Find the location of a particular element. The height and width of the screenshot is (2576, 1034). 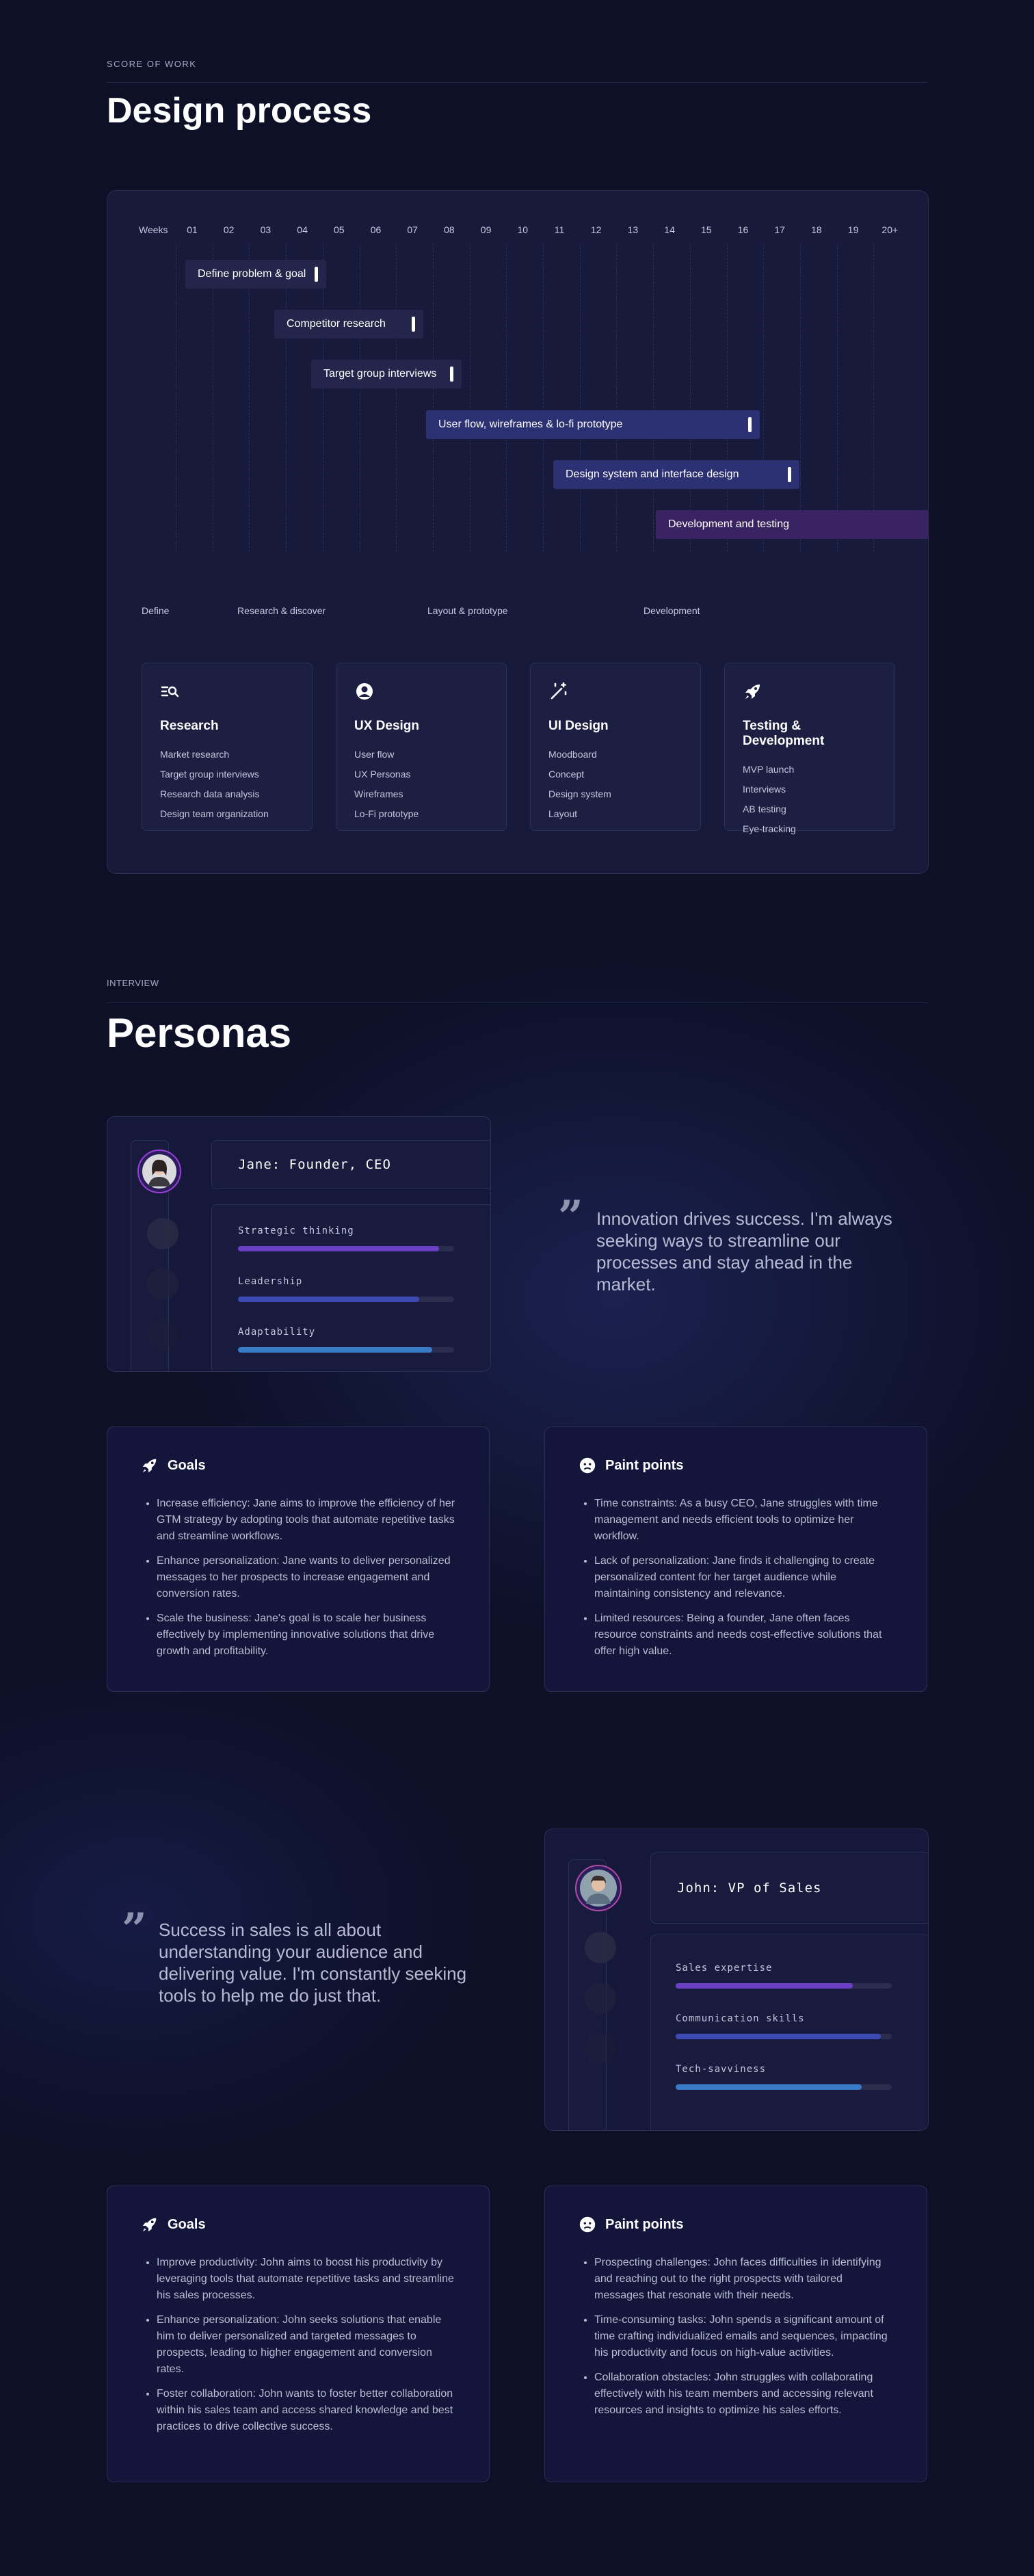

category-title: Testing & Development is located at coordinates (784, 733).